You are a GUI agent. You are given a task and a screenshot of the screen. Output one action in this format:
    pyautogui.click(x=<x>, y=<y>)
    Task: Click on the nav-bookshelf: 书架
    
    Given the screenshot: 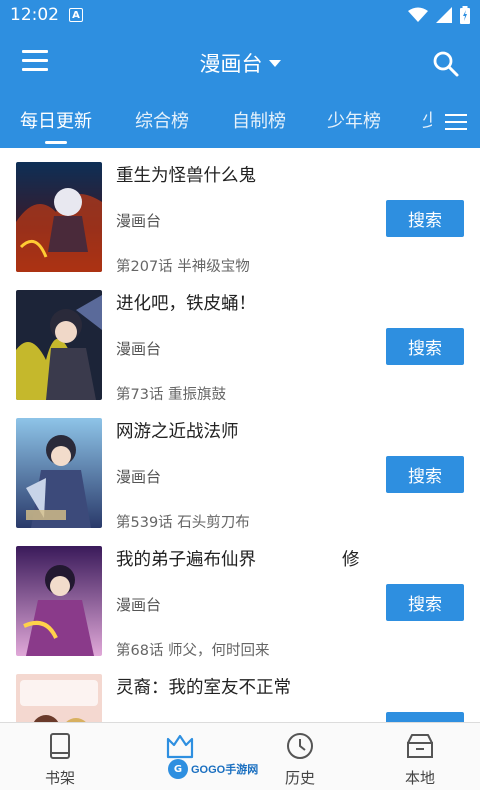 What is the action you would take?
    pyautogui.click(x=60, y=756)
    